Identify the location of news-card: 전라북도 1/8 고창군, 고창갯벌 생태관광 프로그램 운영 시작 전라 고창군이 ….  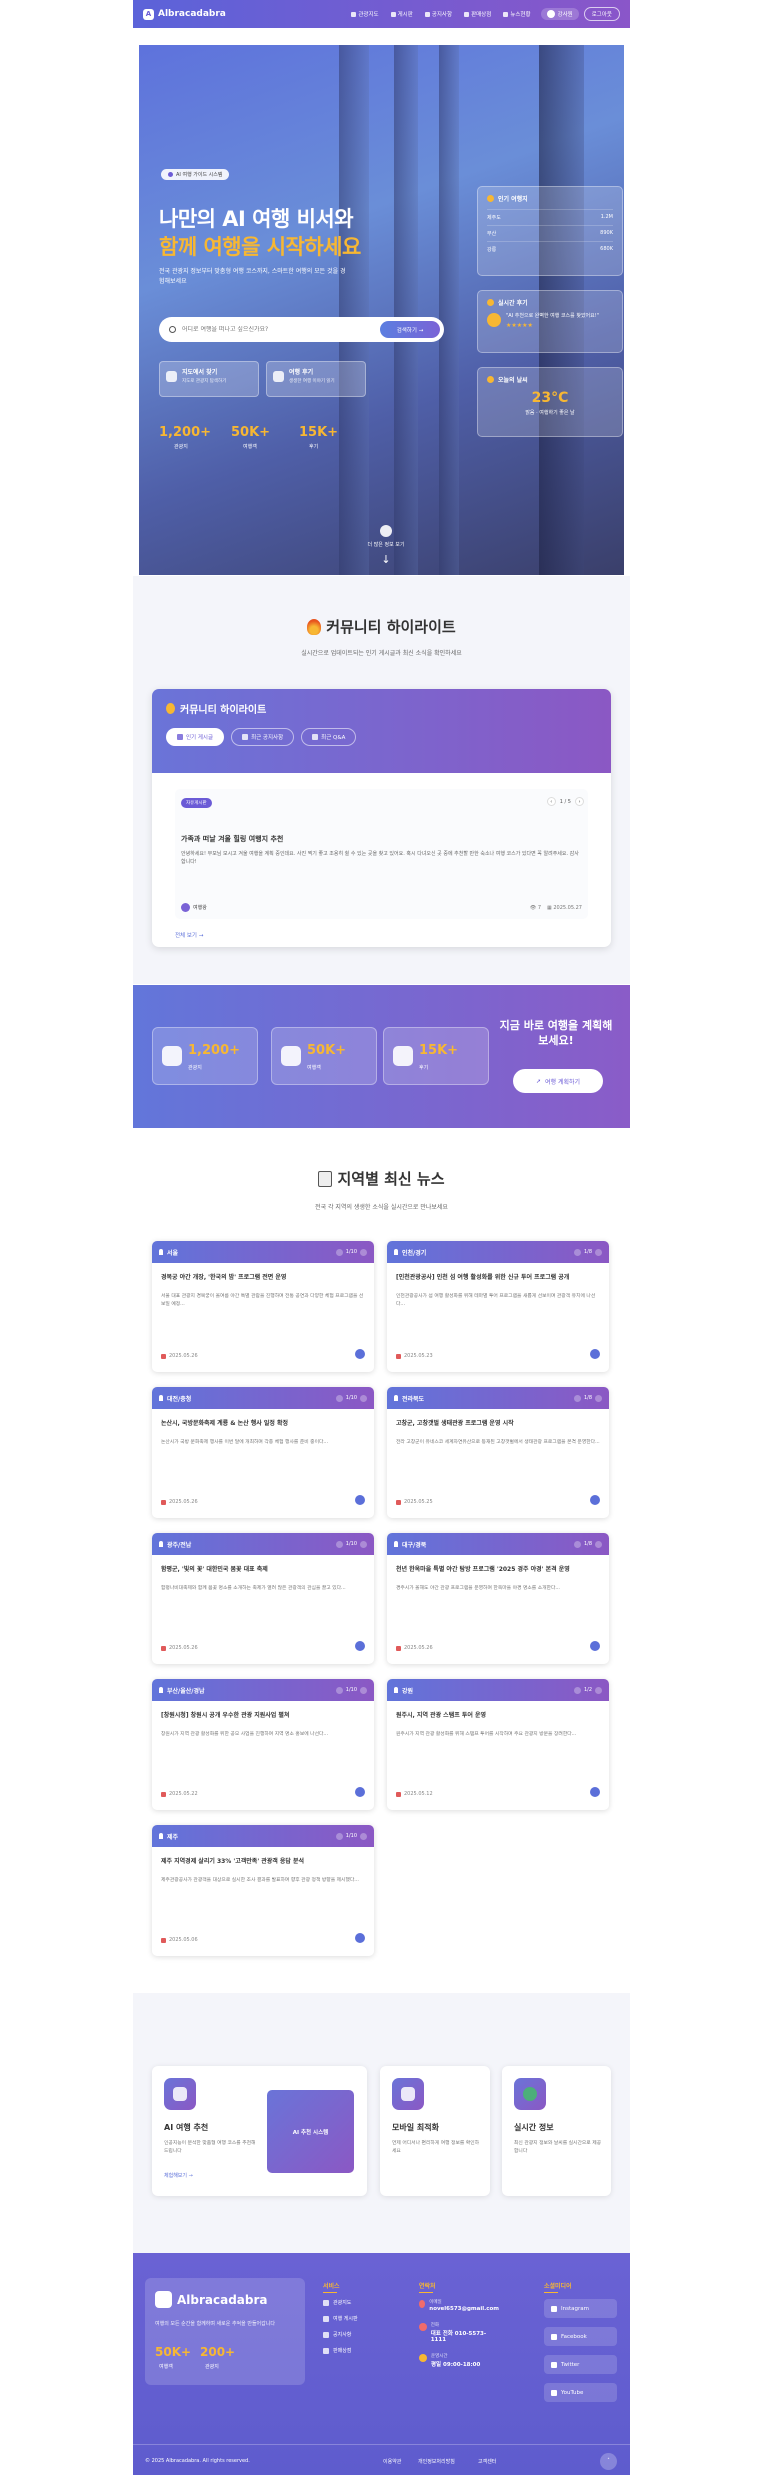
(498, 1452).